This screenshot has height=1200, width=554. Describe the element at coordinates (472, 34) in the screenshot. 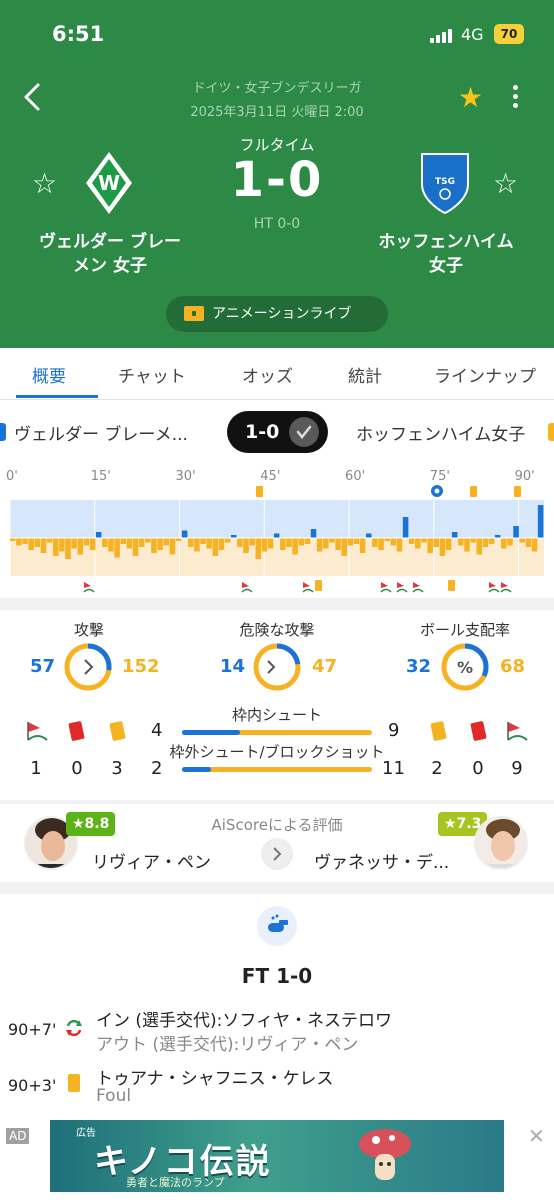

I see `network-type: 4G` at that location.